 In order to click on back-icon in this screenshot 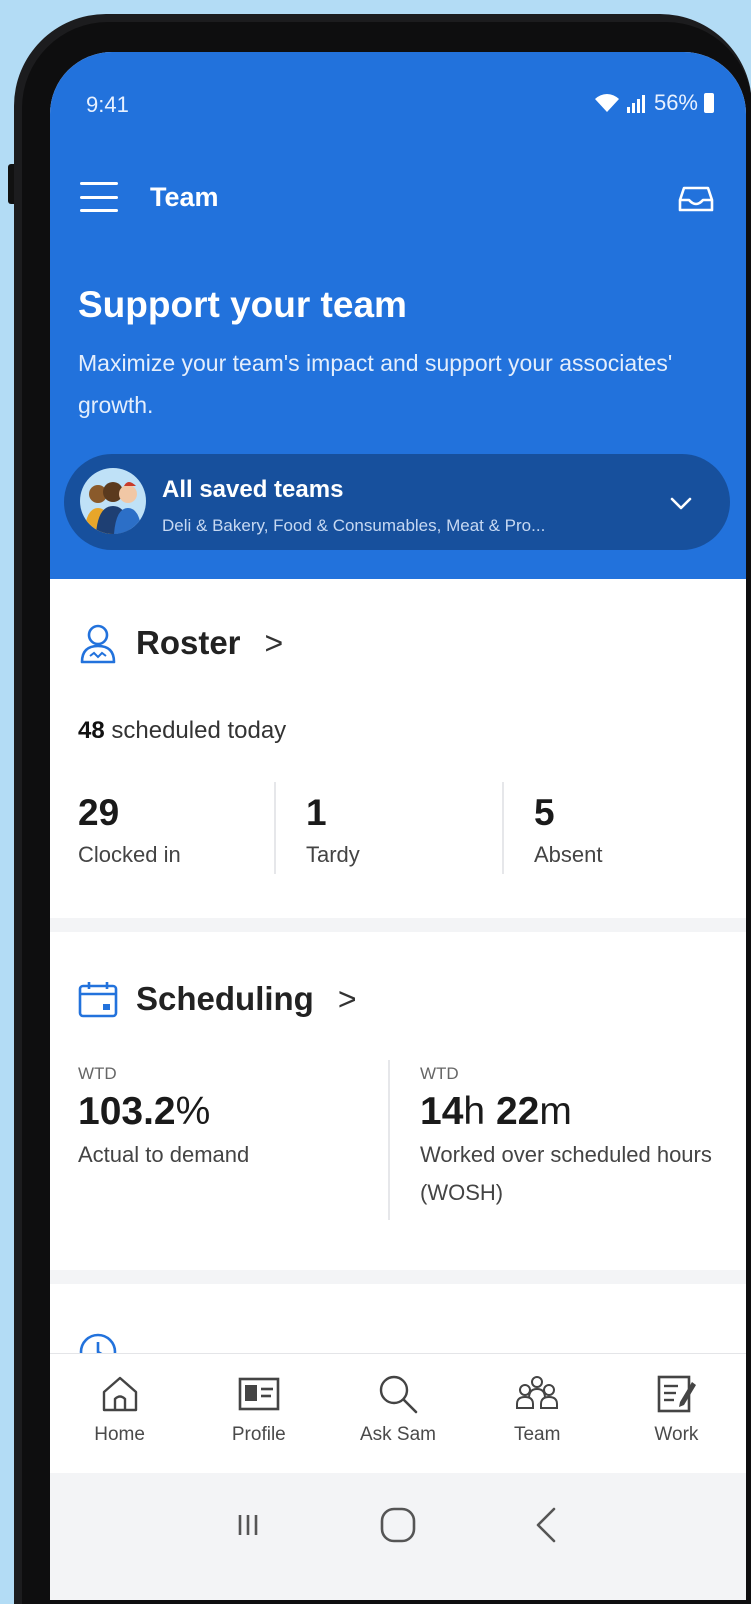, I will do `click(548, 1525)`.